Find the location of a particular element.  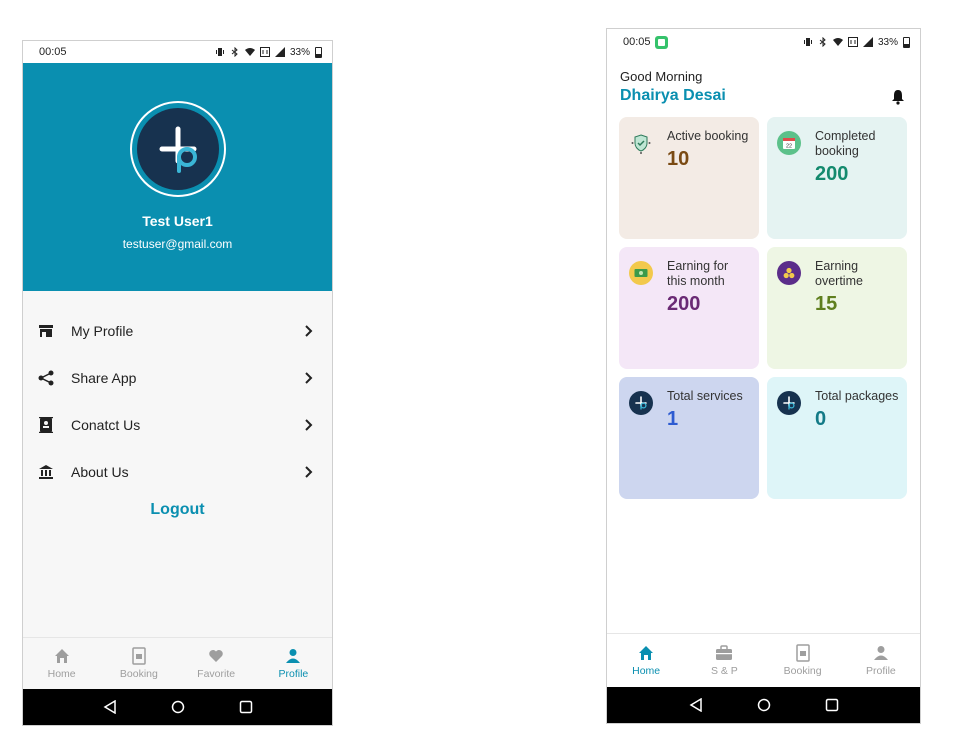

card-active-booking: Active booking 10 is located at coordinates (689, 178).